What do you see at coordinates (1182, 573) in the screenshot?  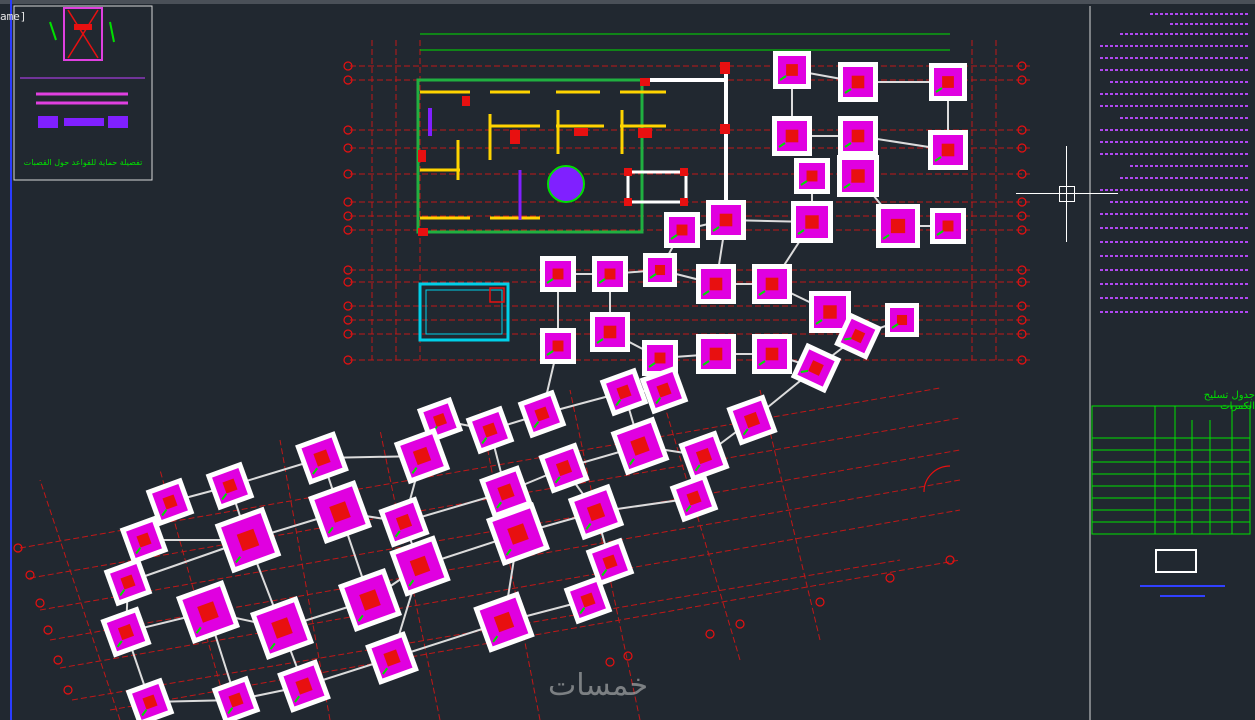 I see `legend-graphic` at bounding box center [1182, 573].